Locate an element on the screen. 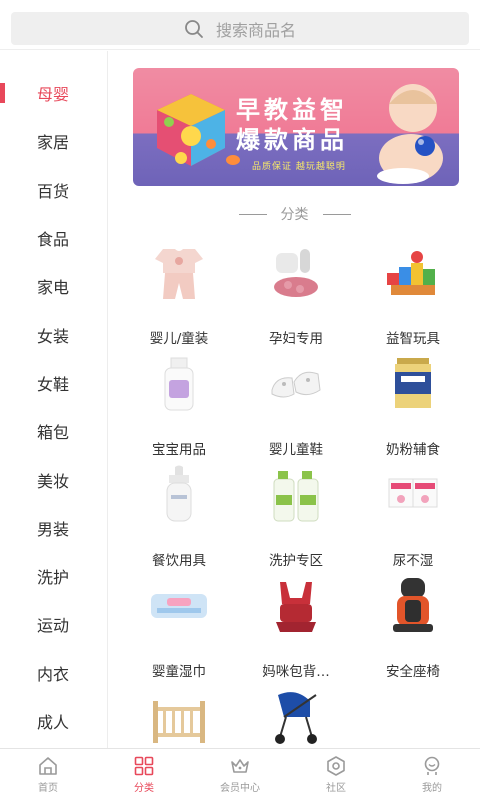 The height and width of the screenshot is (800, 480). sidebar-item-label: 洗护 is located at coordinates (53, 578).